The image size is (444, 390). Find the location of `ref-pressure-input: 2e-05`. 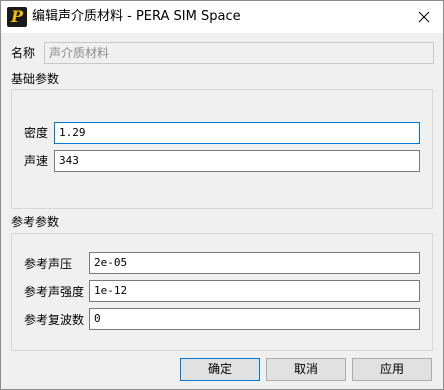

ref-pressure-input: 2e-05 is located at coordinates (254, 263).